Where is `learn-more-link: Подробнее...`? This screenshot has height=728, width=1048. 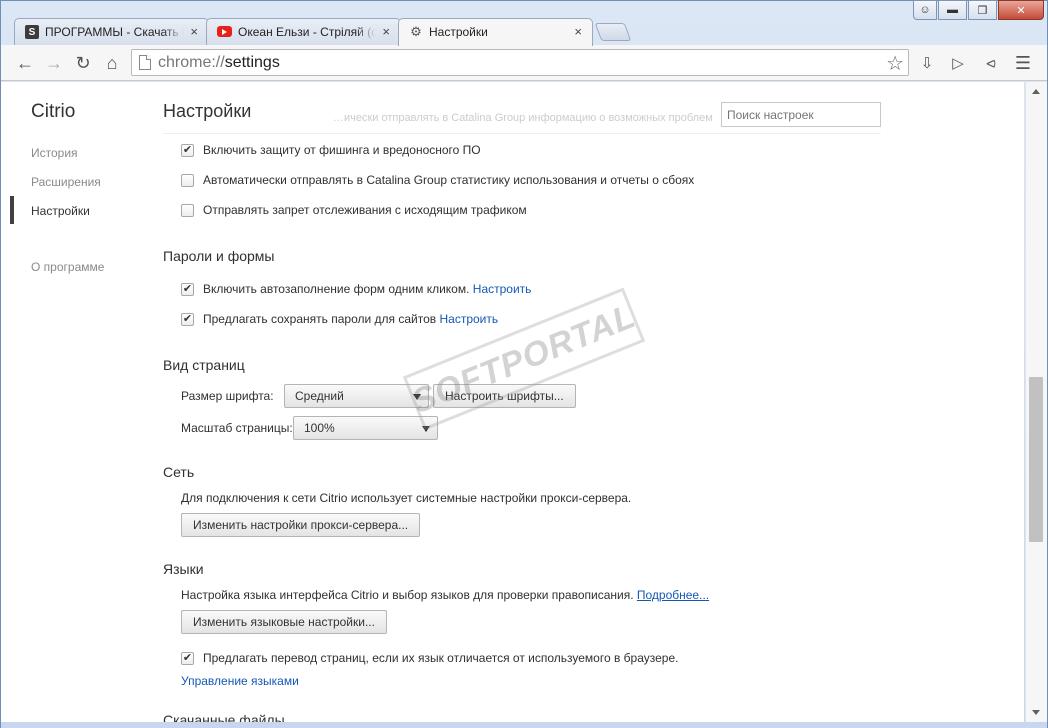 learn-more-link: Подробнее... is located at coordinates (673, 595).